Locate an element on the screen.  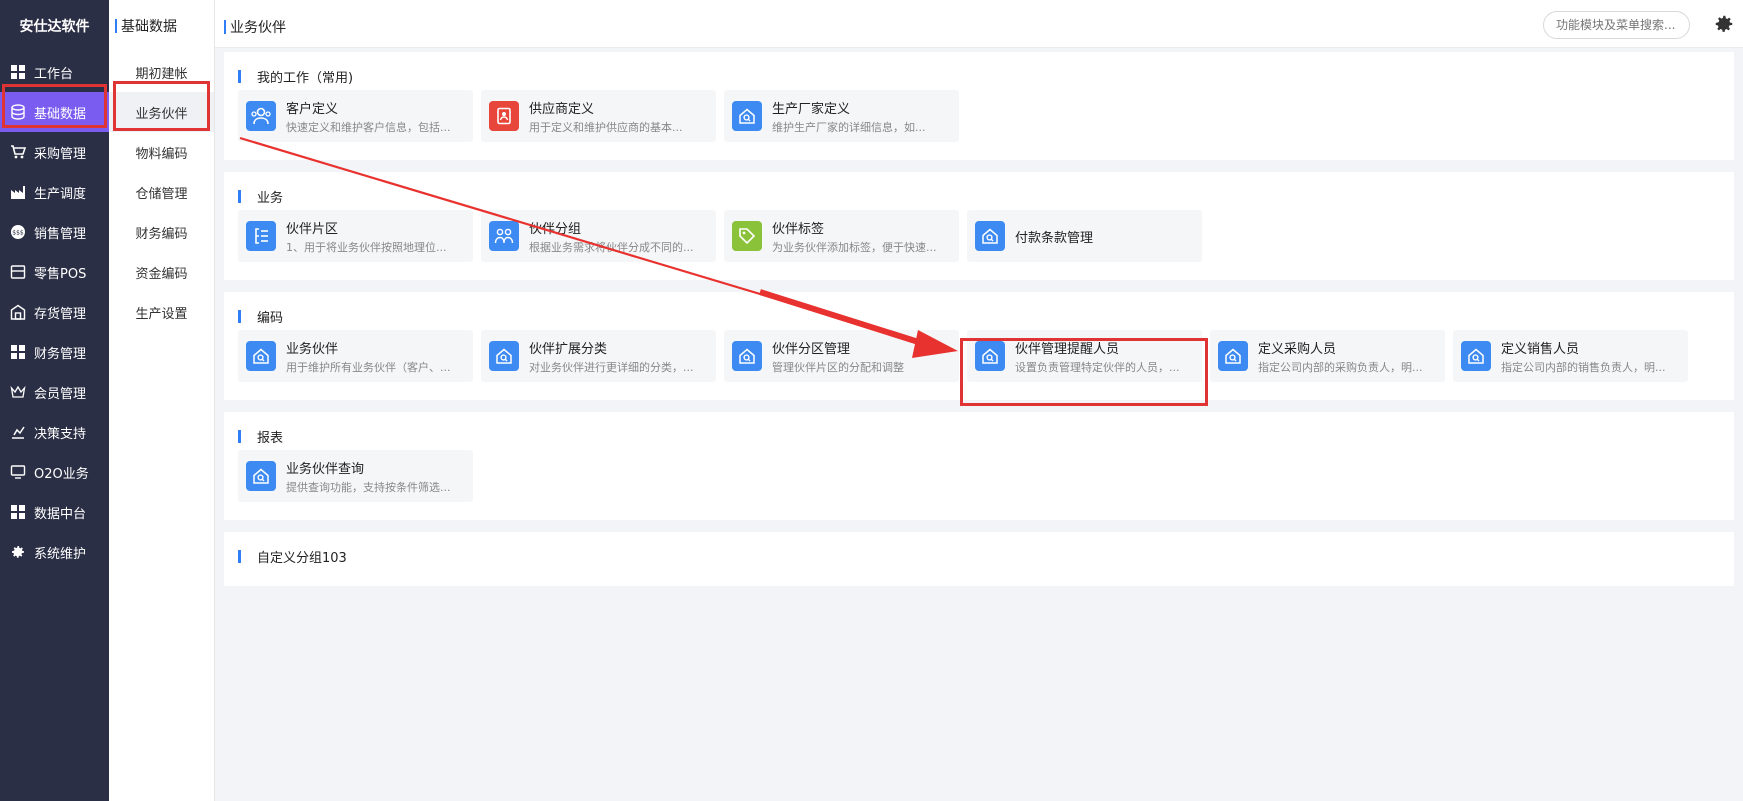
submenu-item: 财务编码 is located at coordinates (161, 232).